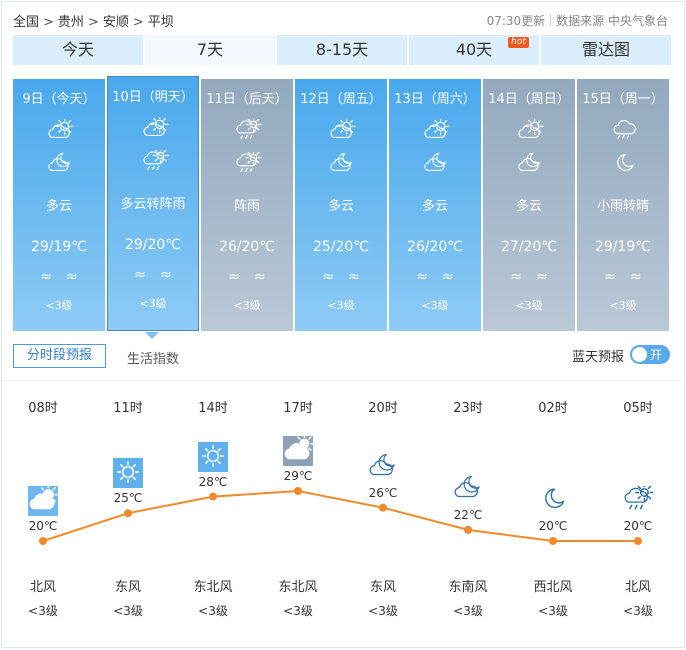 The width and height of the screenshot is (686, 650). Describe the element at coordinates (638, 408) in the screenshot. I see `hour-label: 05时` at that location.